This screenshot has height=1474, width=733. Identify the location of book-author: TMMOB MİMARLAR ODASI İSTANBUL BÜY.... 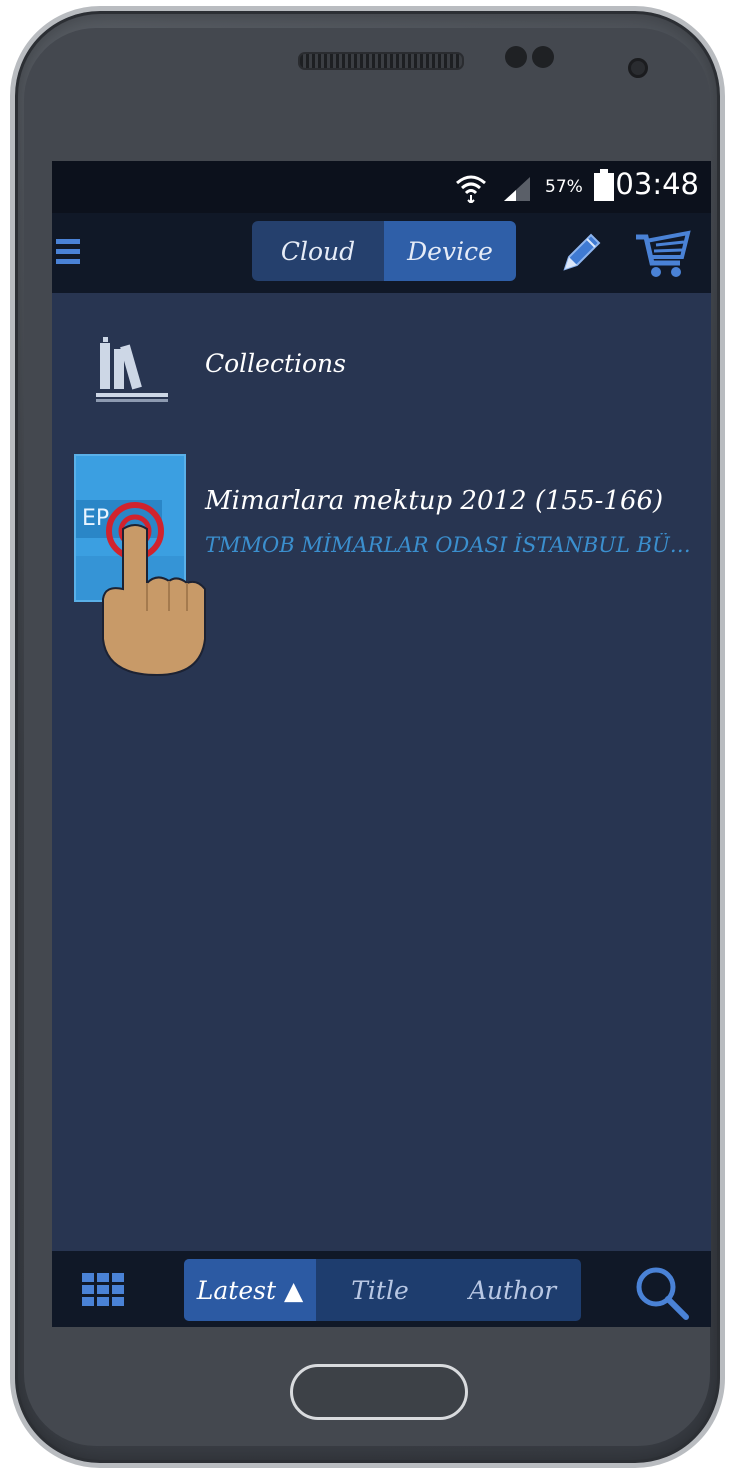
(449, 545).